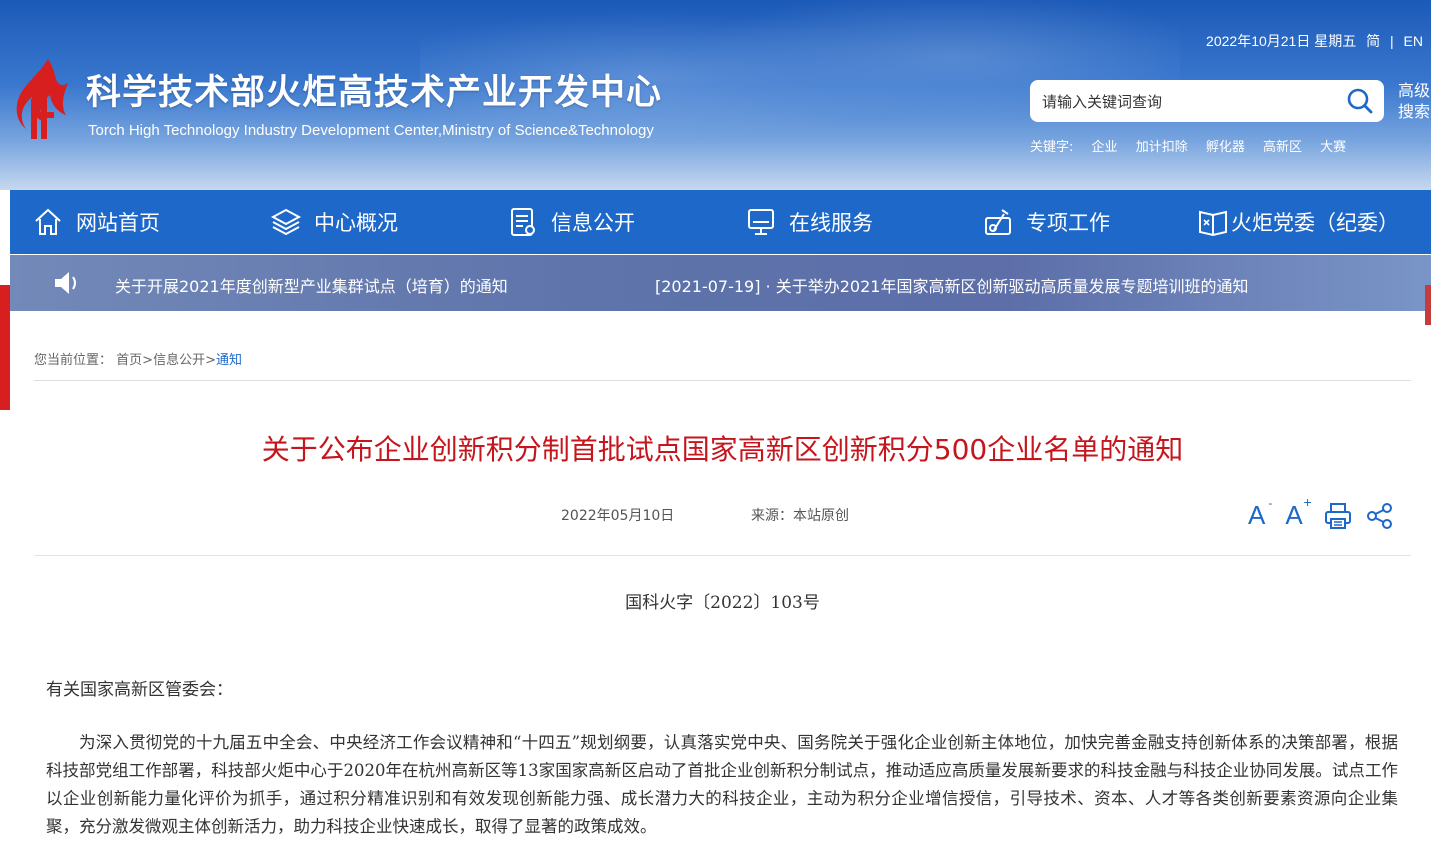 The height and width of the screenshot is (851, 1431). What do you see at coordinates (1068, 223) in the screenshot?
I see `nav-label: 专项工作` at bounding box center [1068, 223].